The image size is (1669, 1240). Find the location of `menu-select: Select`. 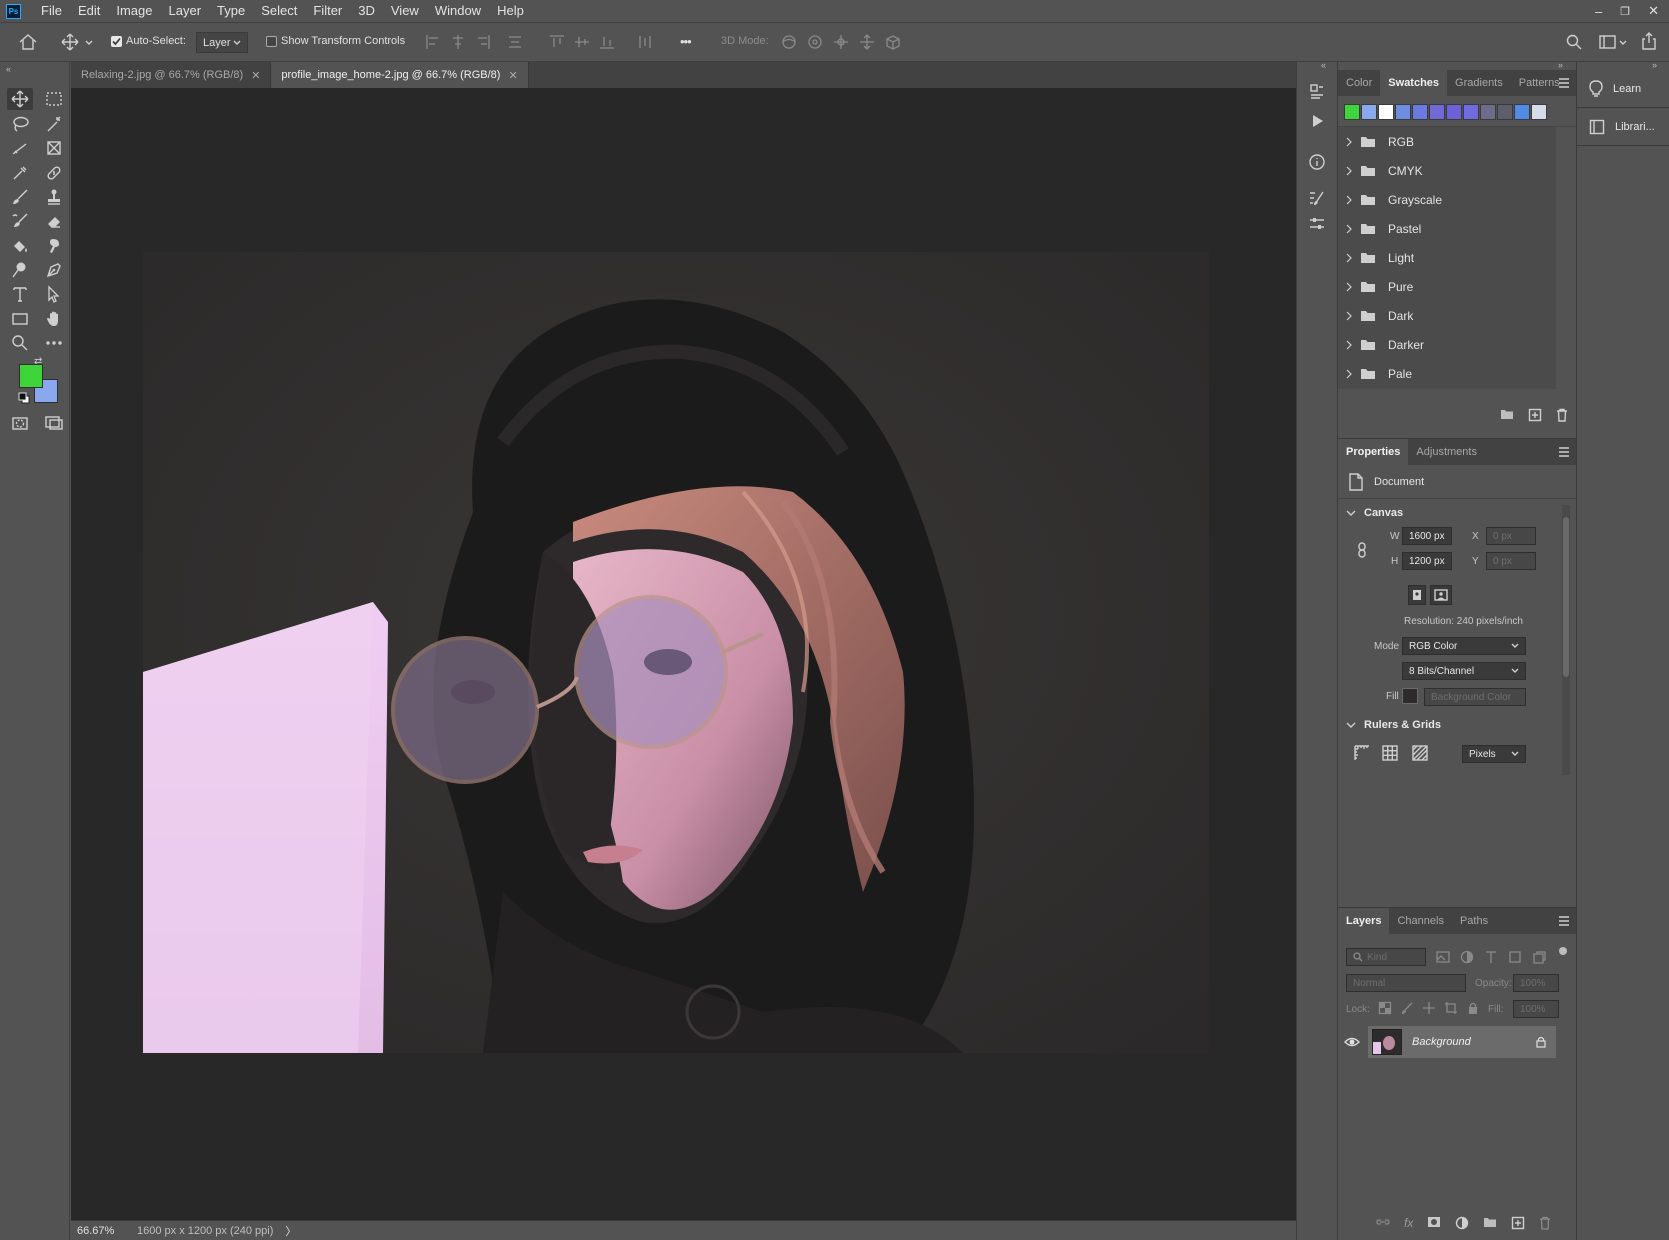

menu-select: Select is located at coordinates (279, 11).